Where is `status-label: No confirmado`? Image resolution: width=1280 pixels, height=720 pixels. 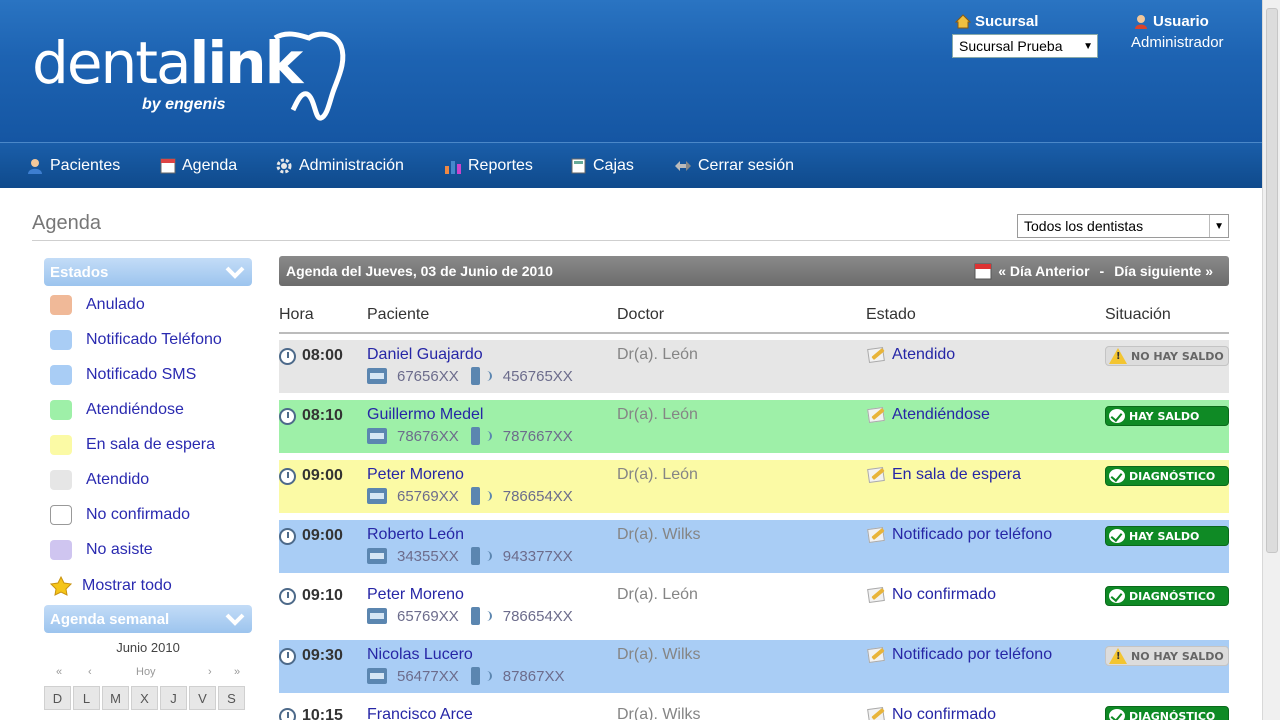 status-label: No confirmado is located at coordinates (944, 713).